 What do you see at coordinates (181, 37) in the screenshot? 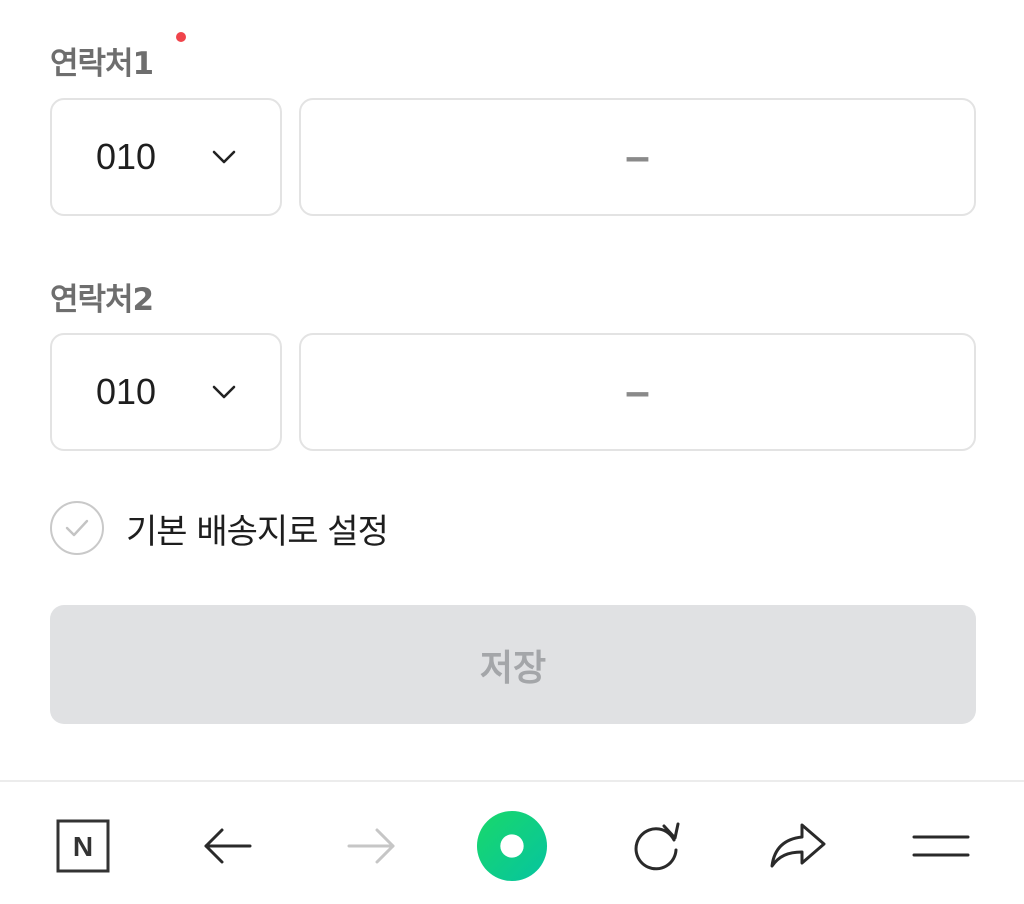
I see `required-indicator` at bounding box center [181, 37].